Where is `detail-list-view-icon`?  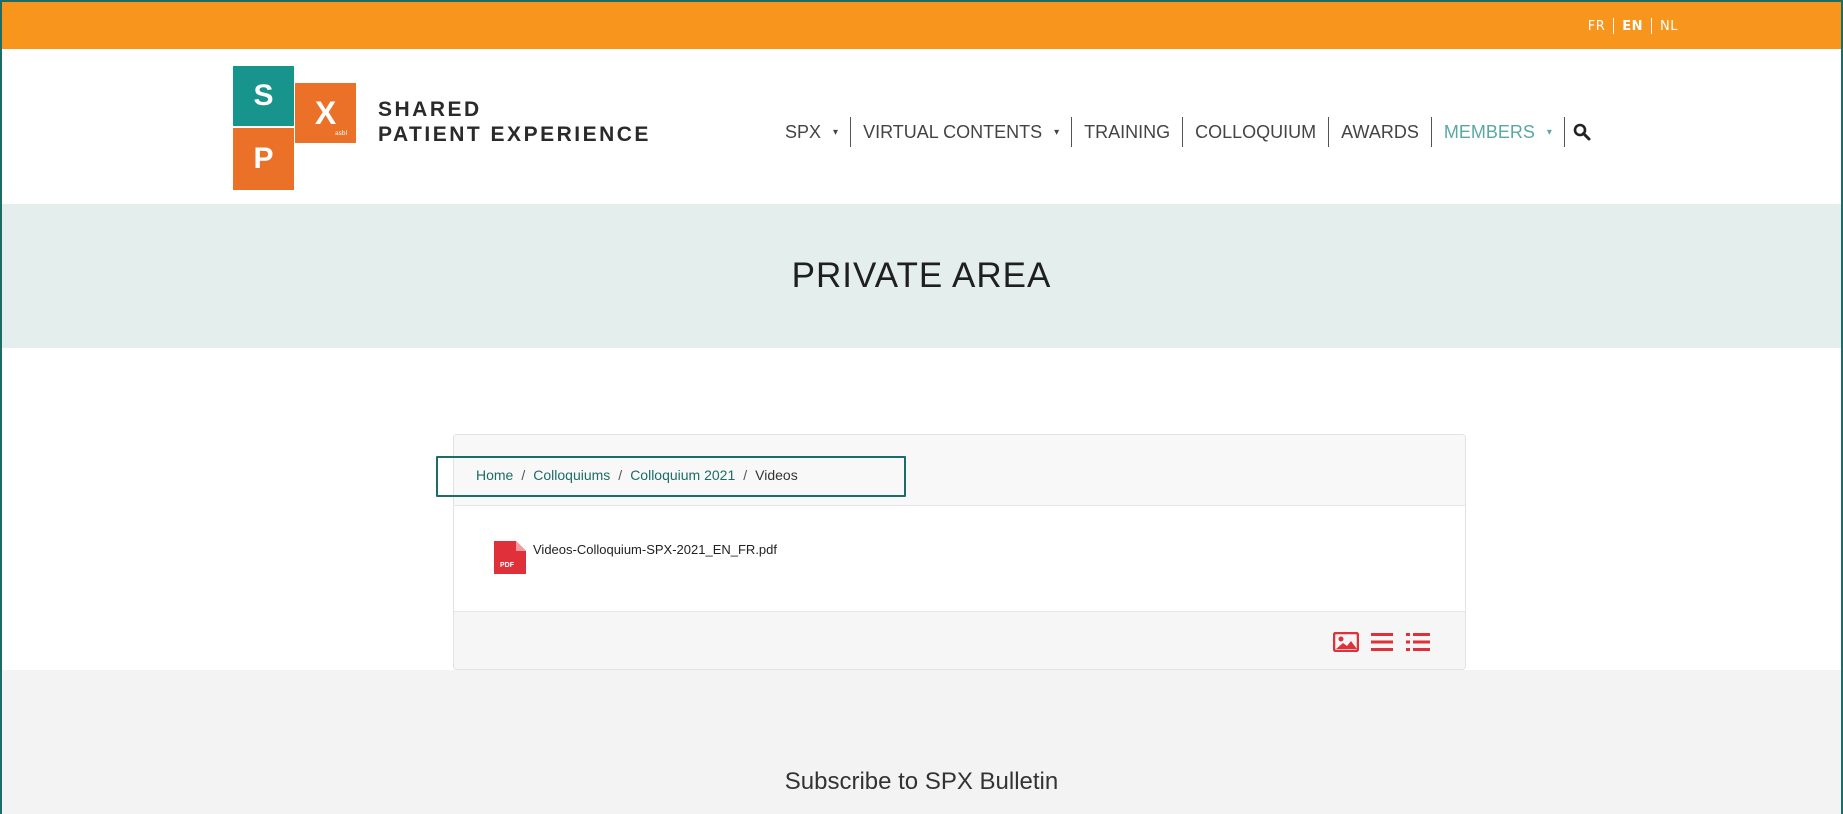 detail-list-view-icon is located at coordinates (1418, 642).